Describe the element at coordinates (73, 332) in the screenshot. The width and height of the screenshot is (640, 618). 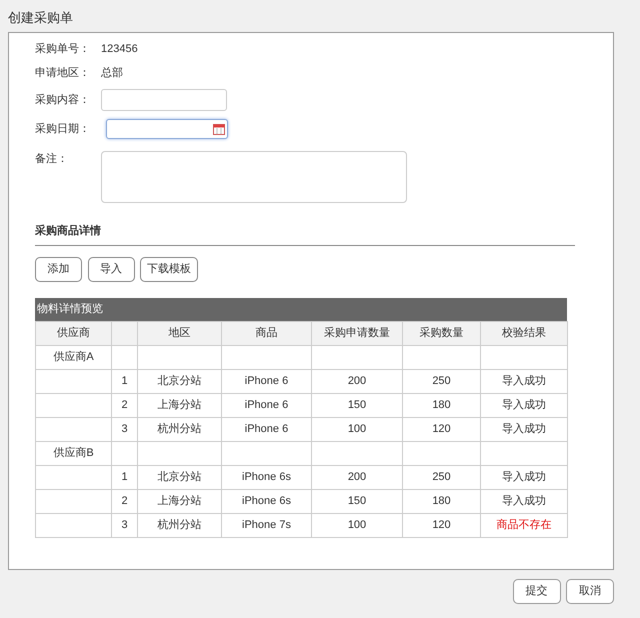
I see `column-header: 供应商` at that location.